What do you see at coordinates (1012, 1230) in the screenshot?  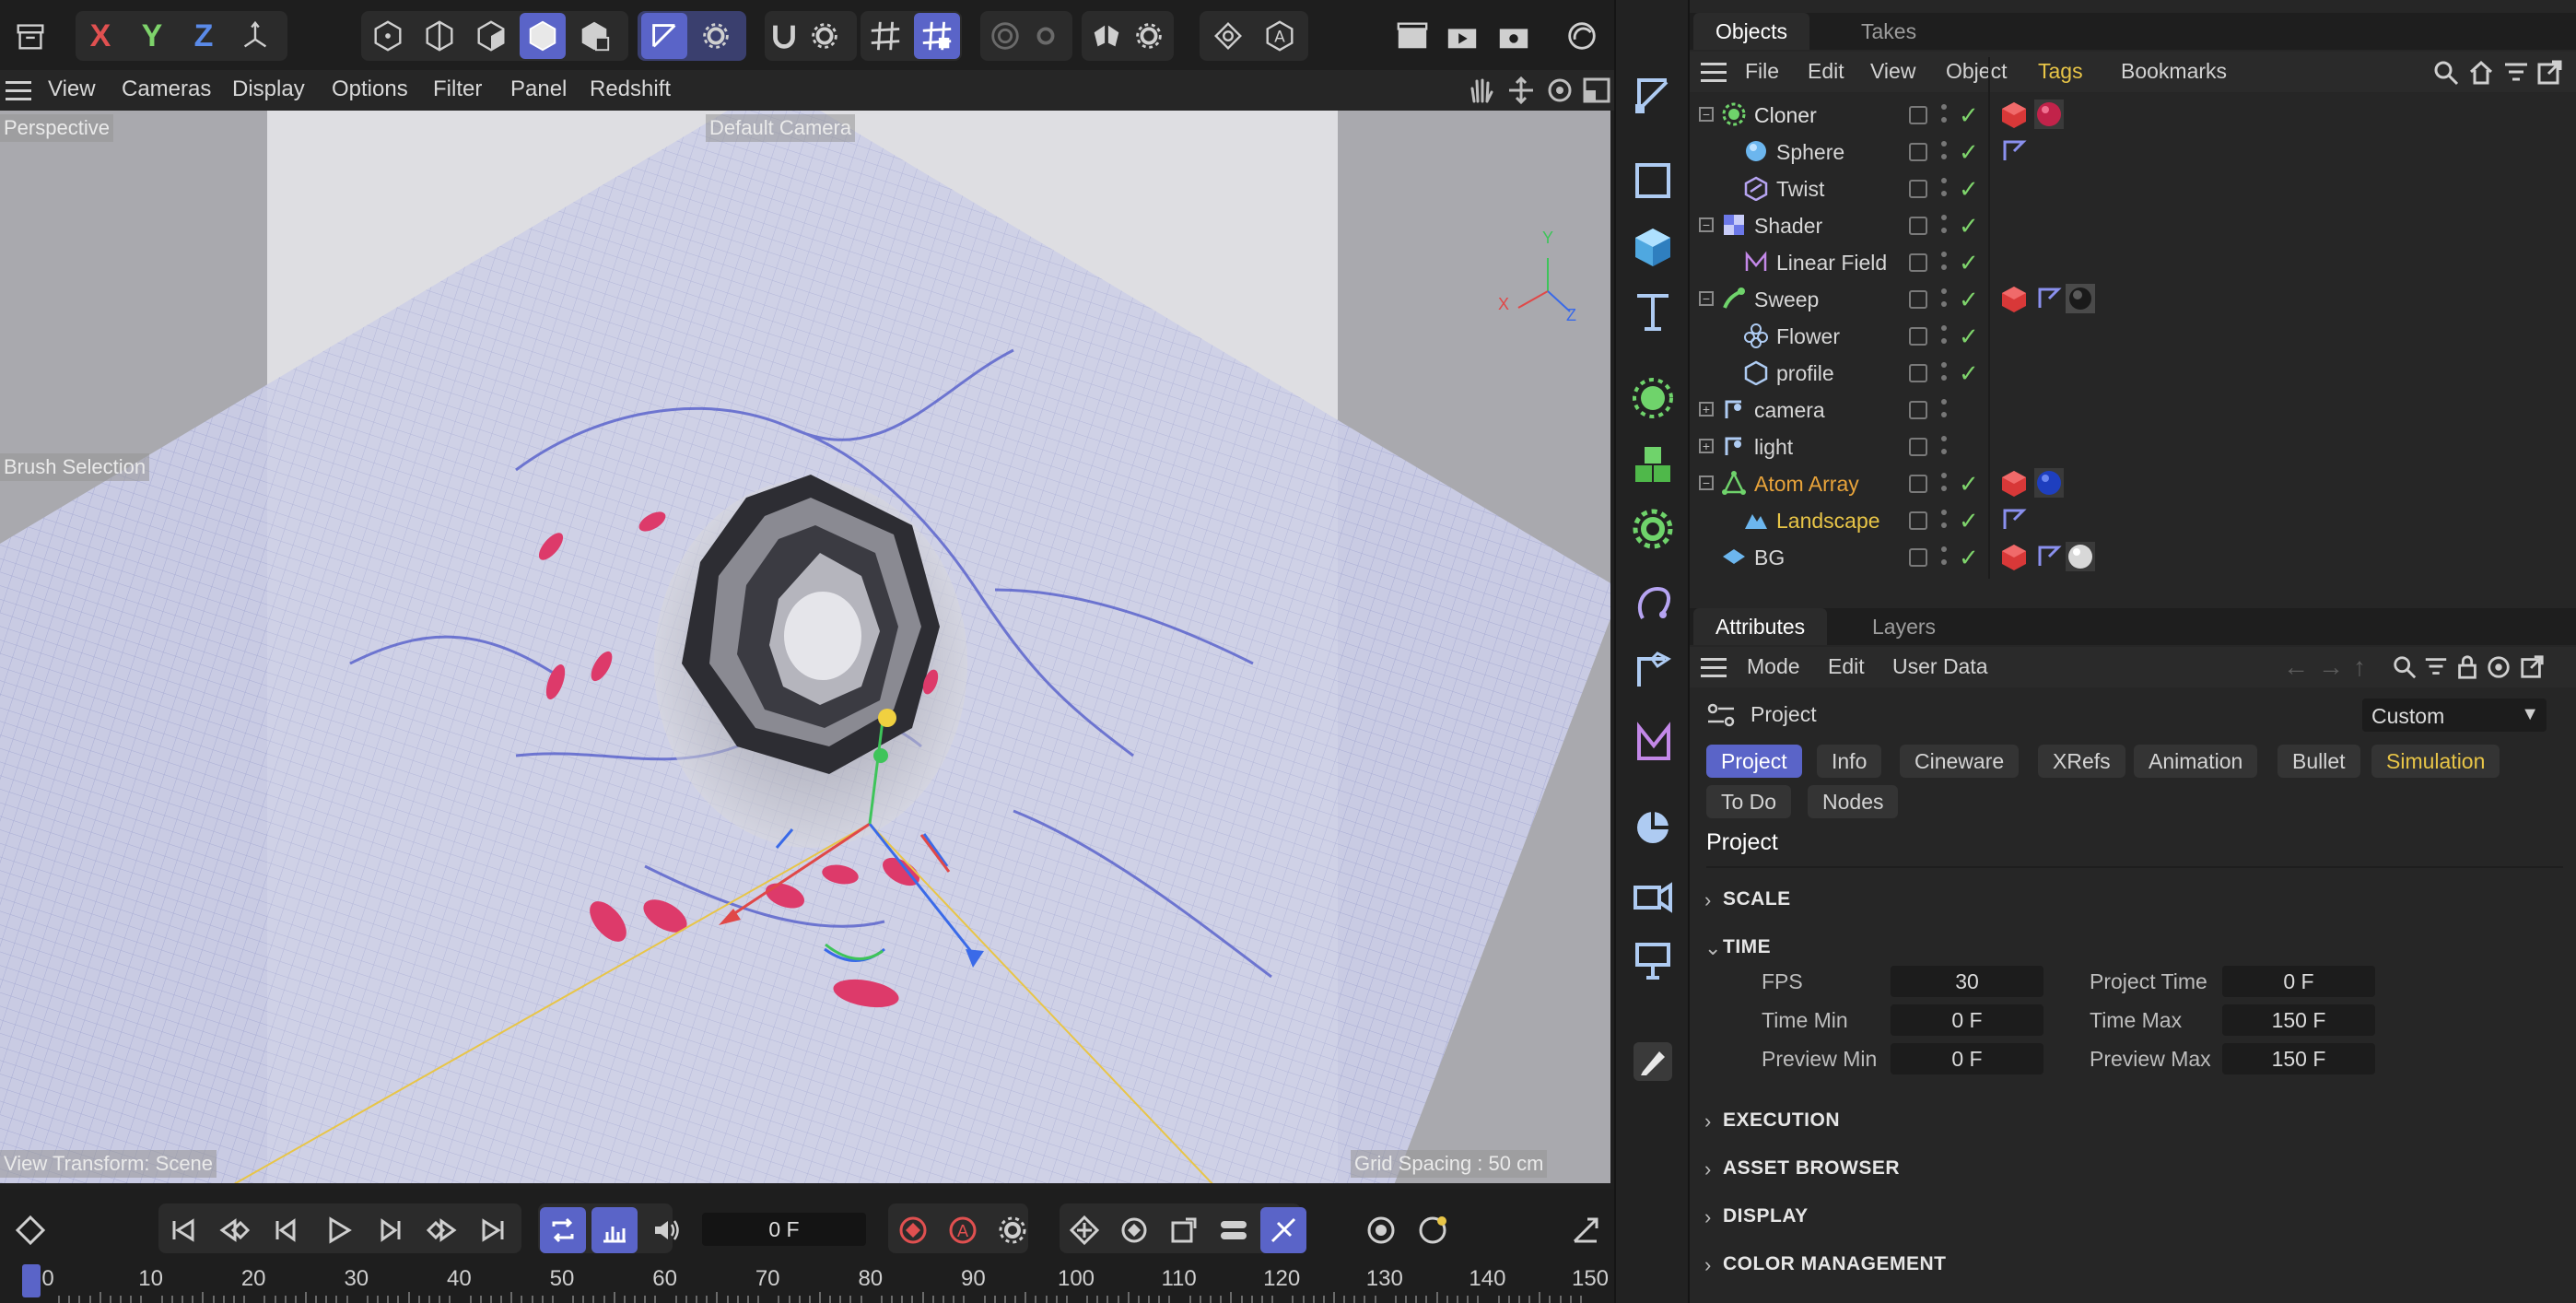 I see `key-settings-icon` at bounding box center [1012, 1230].